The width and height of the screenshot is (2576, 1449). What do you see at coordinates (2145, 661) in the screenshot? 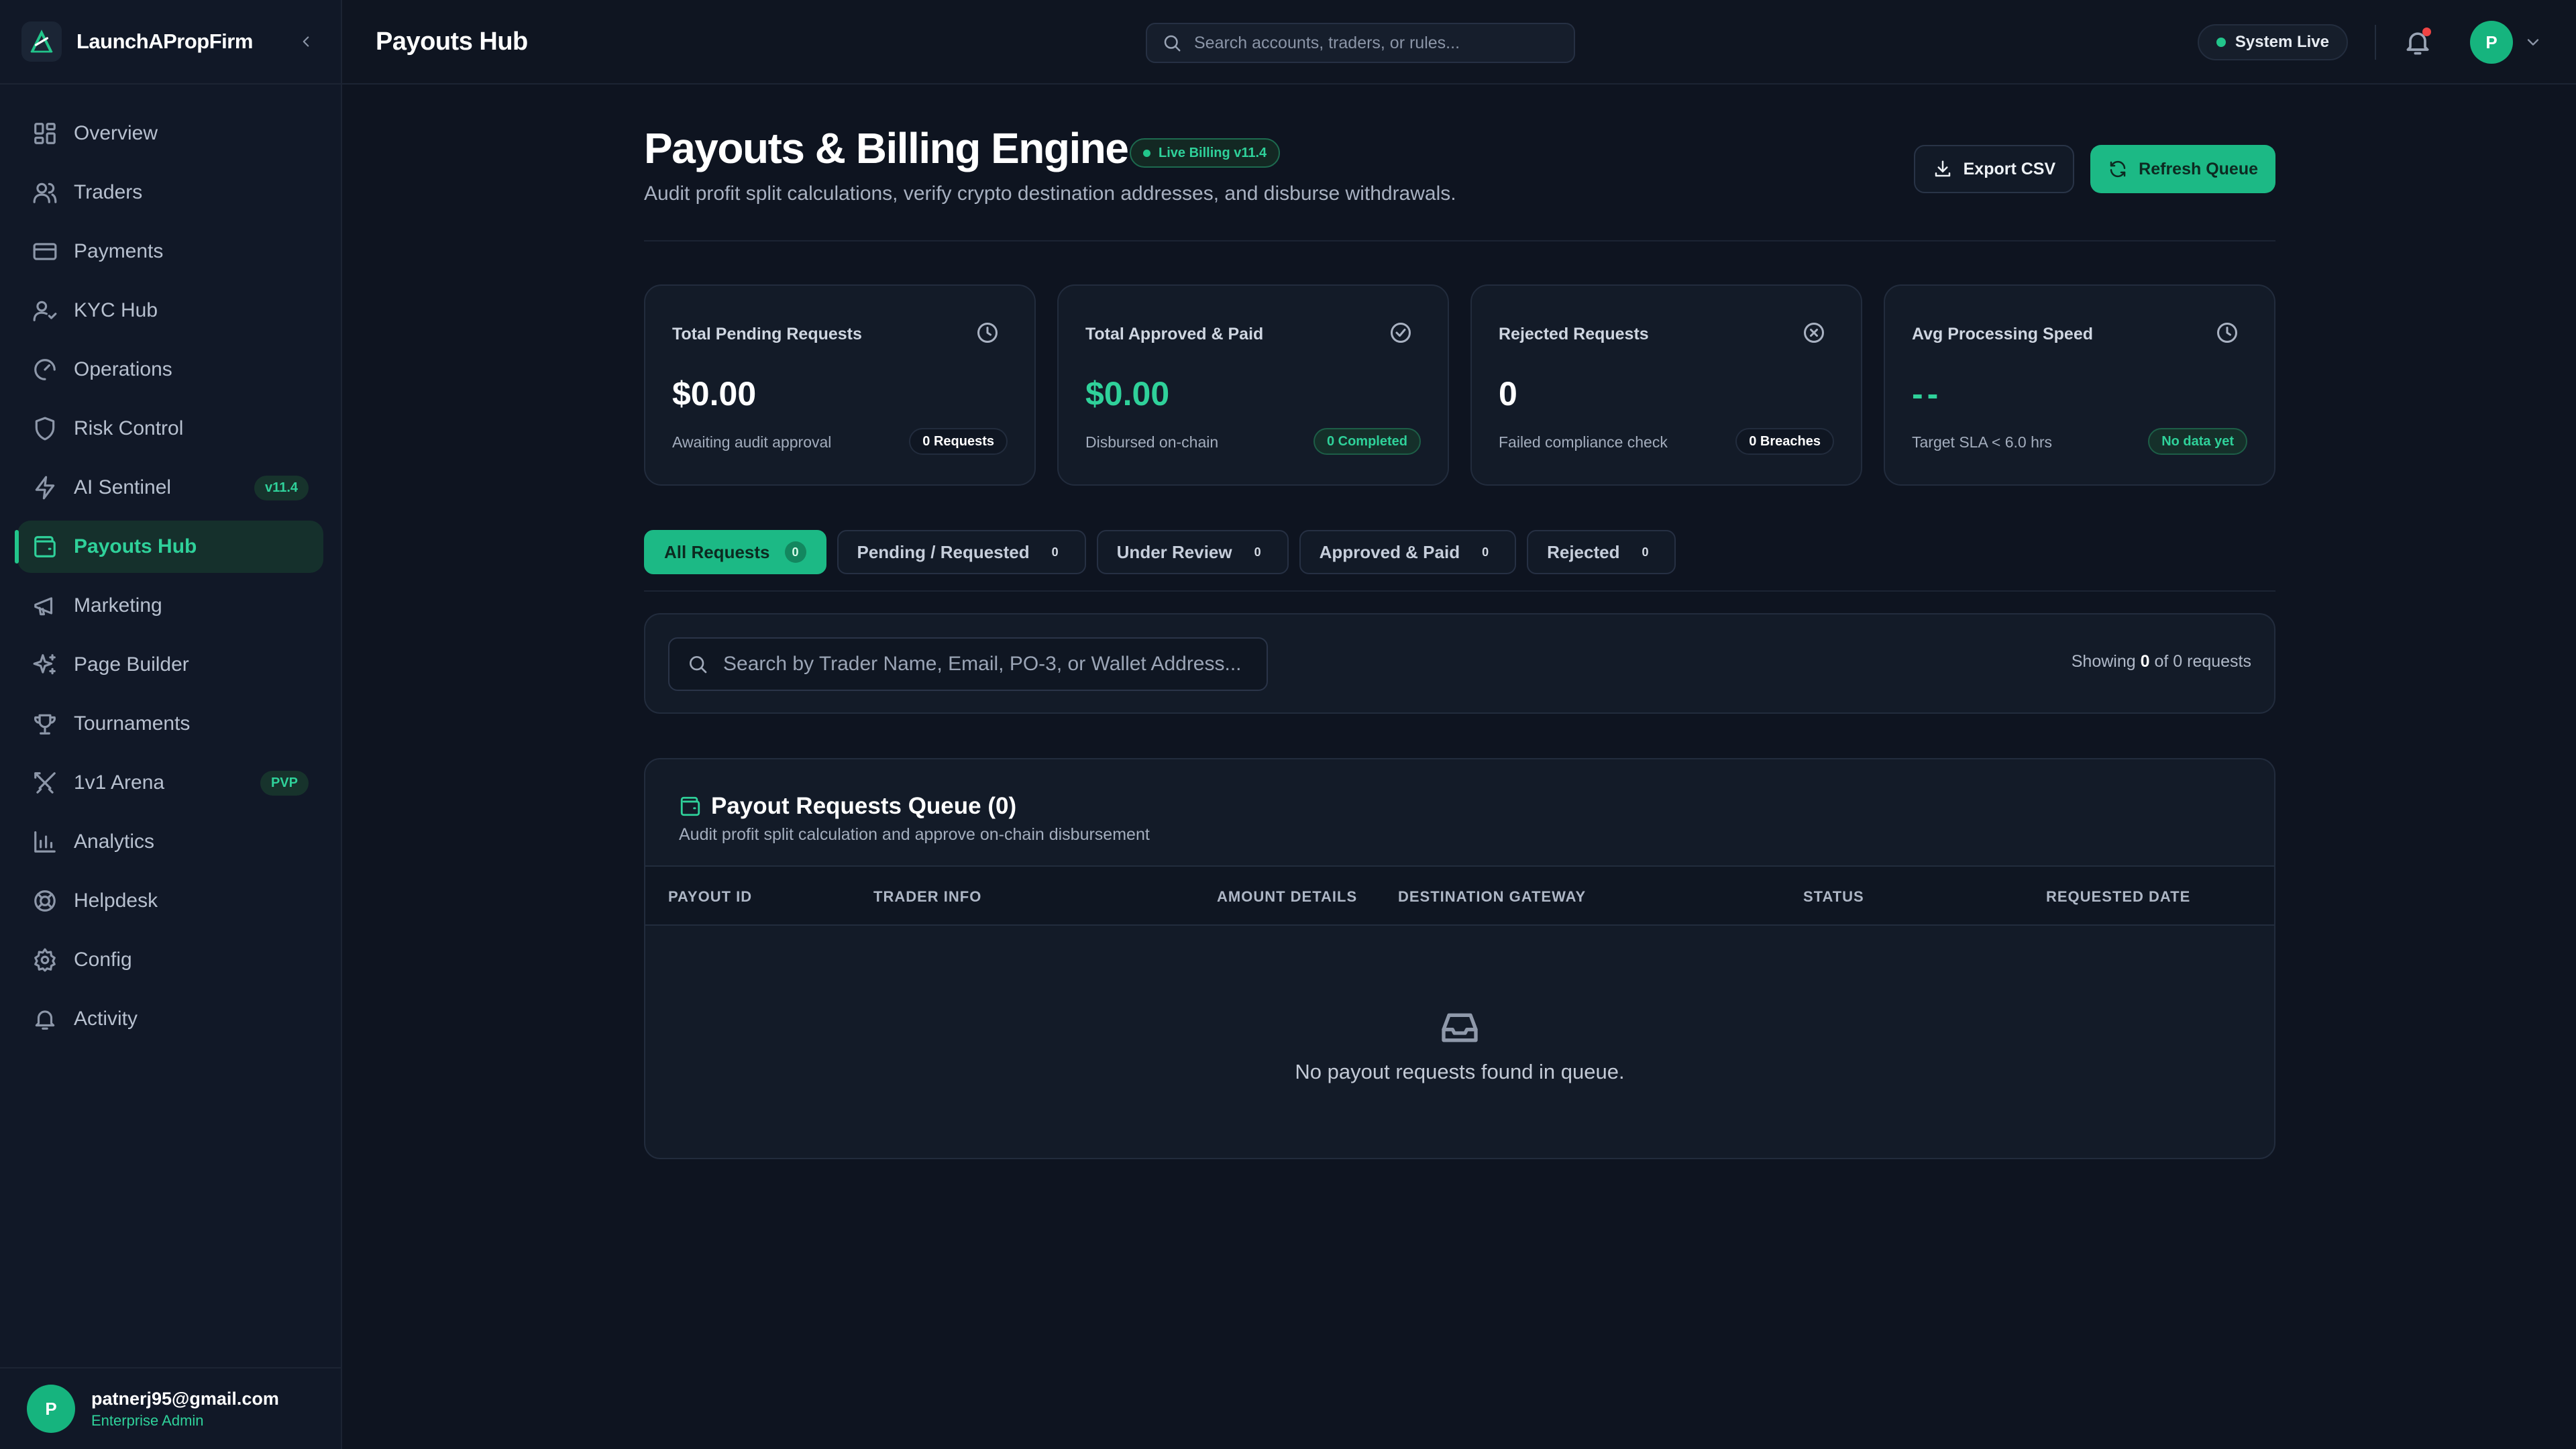
I see `showing-count: 0` at bounding box center [2145, 661].